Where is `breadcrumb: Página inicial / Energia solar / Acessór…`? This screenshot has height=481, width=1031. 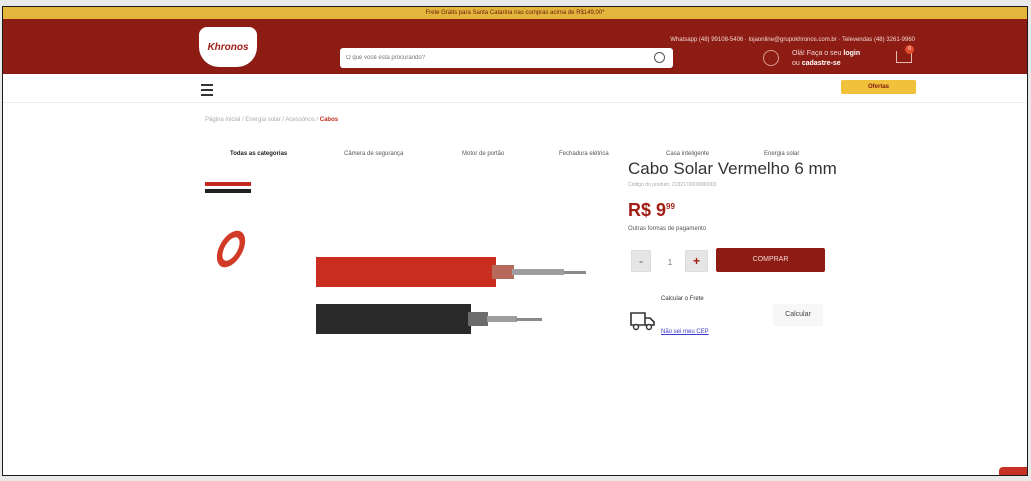 breadcrumb: Página inicial / Energia solar / Acessór… is located at coordinates (271, 120).